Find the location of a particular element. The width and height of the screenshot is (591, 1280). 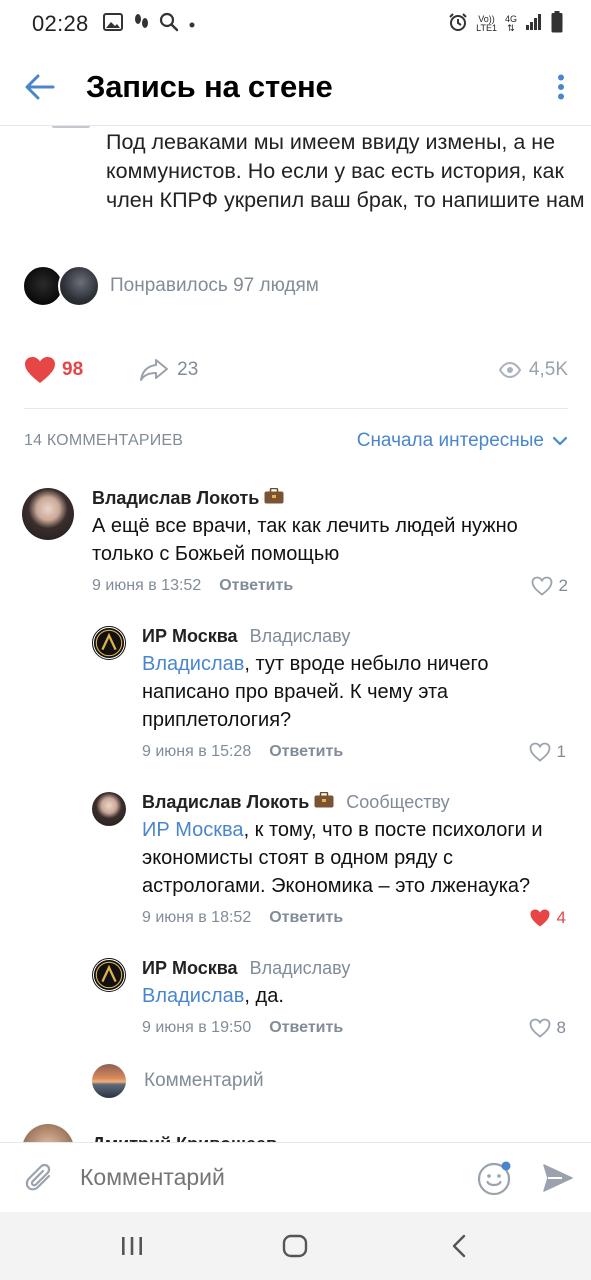

thread-reply-placeholder: Комментарий is located at coordinates (204, 1080).